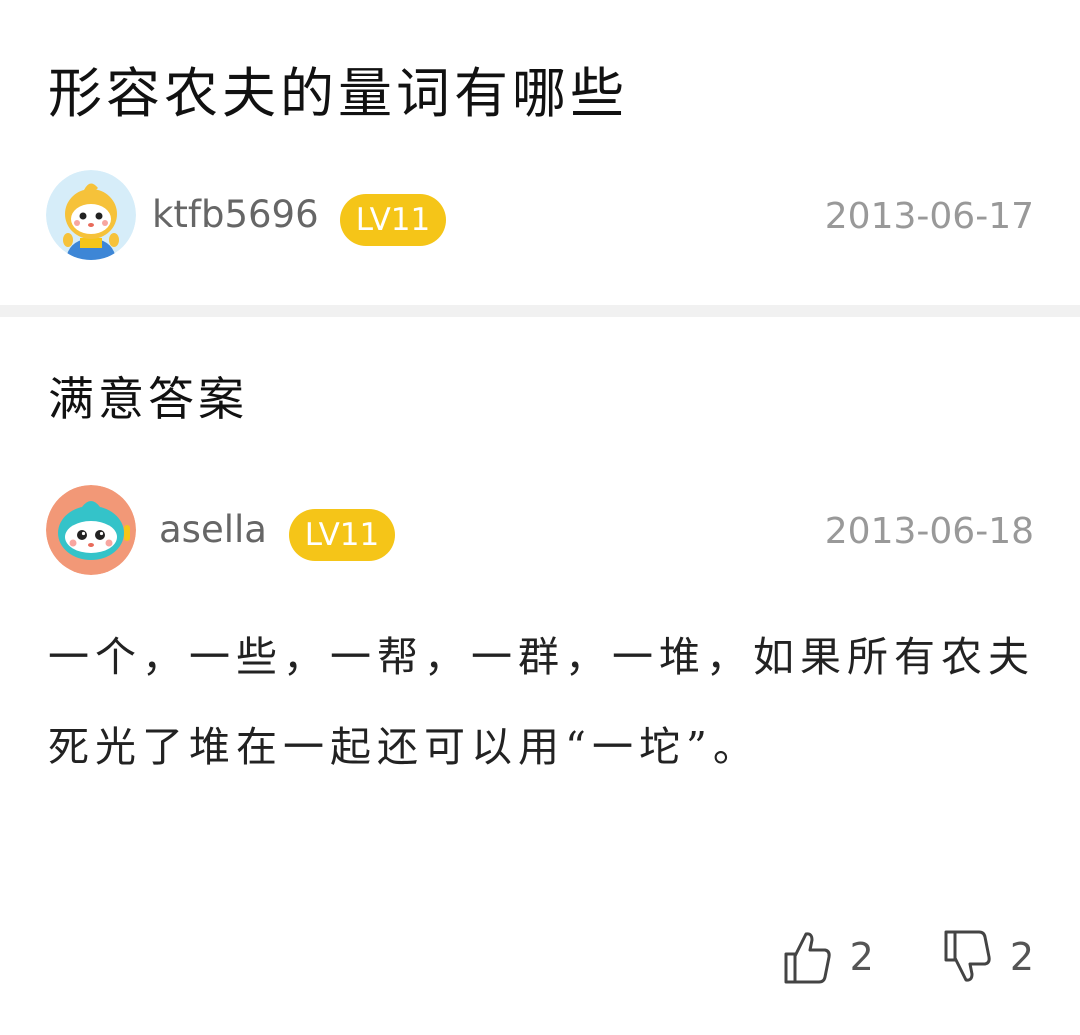 The height and width of the screenshot is (1035, 1080). What do you see at coordinates (342, 535) in the screenshot?
I see `answer-author-level-badge: LV11` at bounding box center [342, 535].